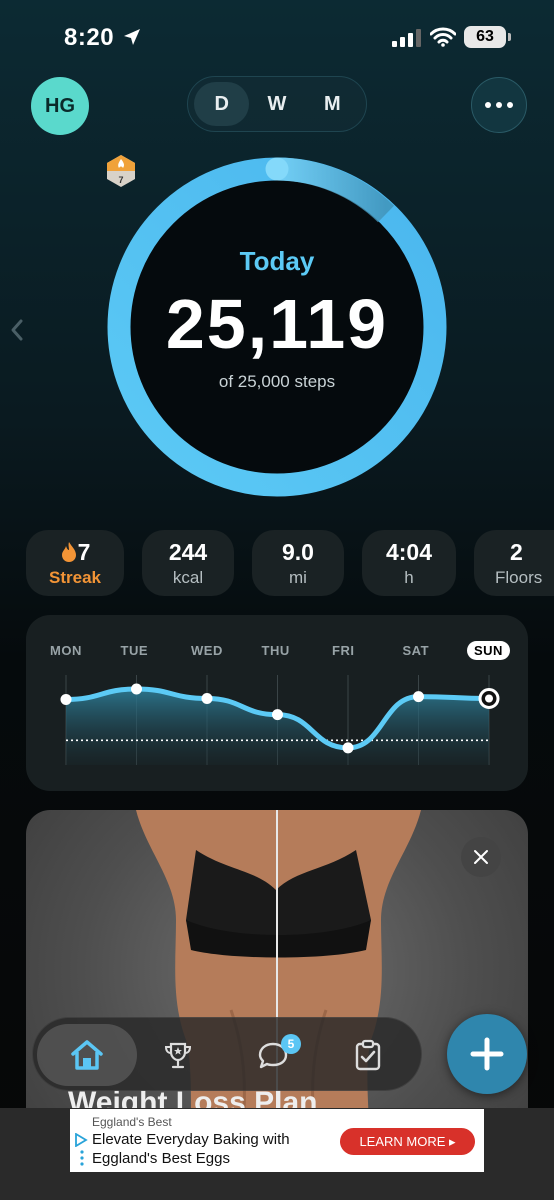 The width and height of the screenshot is (554, 1200). I want to click on tab-messages: 5, so click(273, 1055).